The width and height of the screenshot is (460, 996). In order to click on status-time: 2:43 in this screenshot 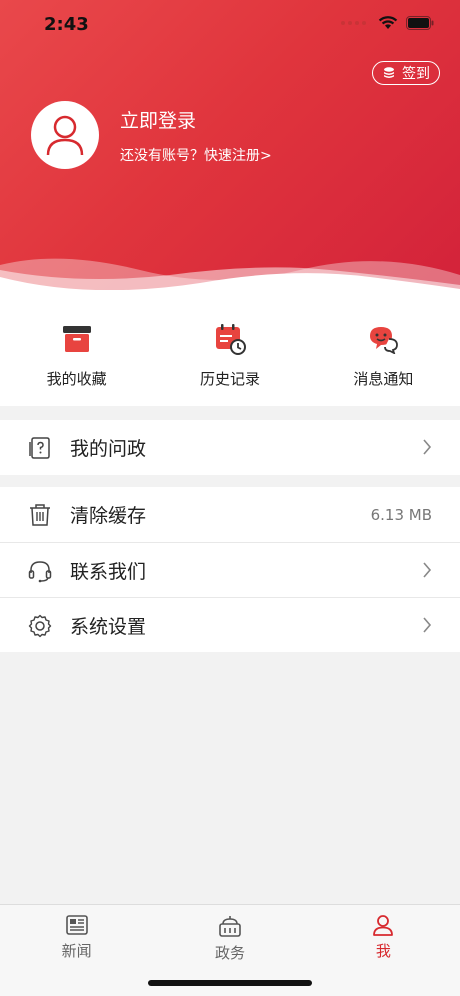, I will do `click(66, 24)`.